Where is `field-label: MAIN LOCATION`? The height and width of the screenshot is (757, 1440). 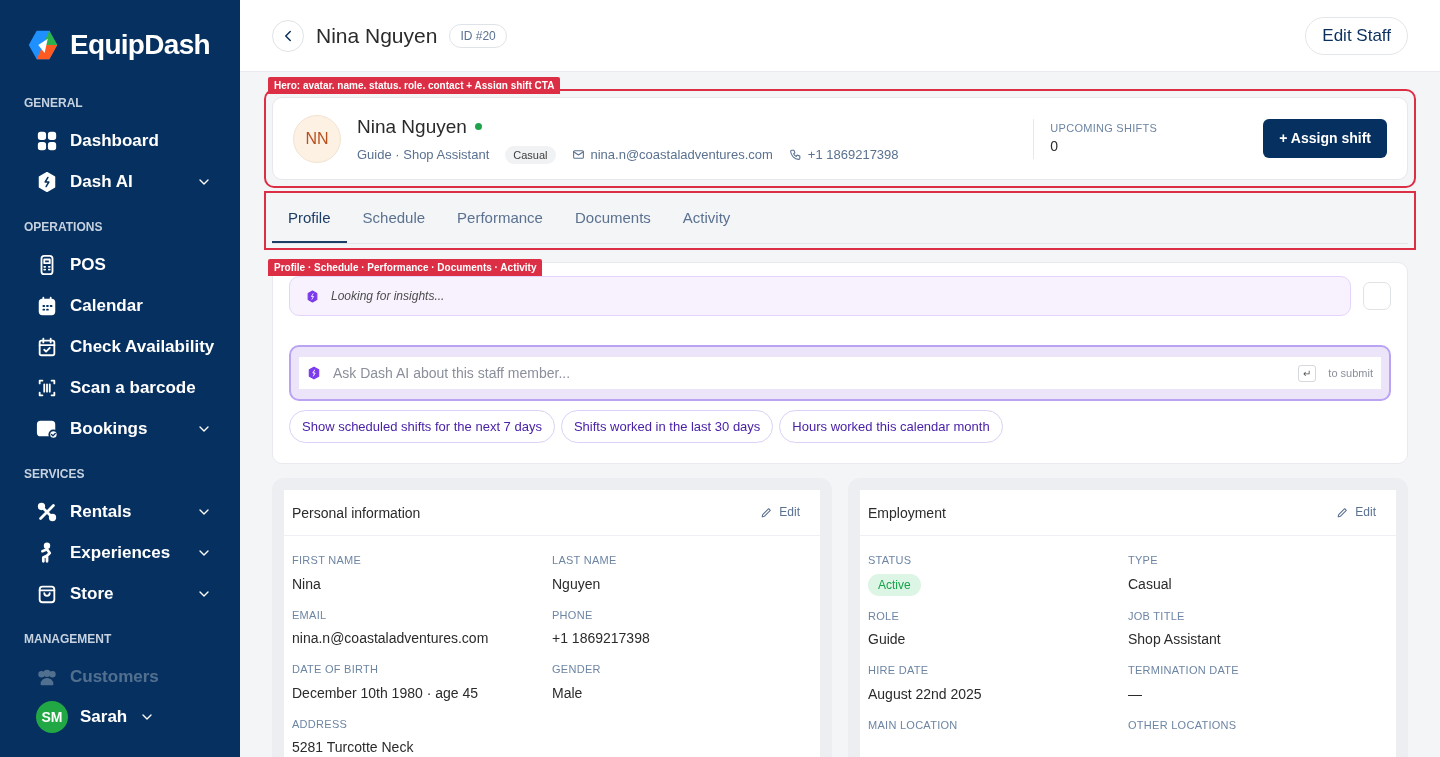 field-label: MAIN LOCATION is located at coordinates (913, 725).